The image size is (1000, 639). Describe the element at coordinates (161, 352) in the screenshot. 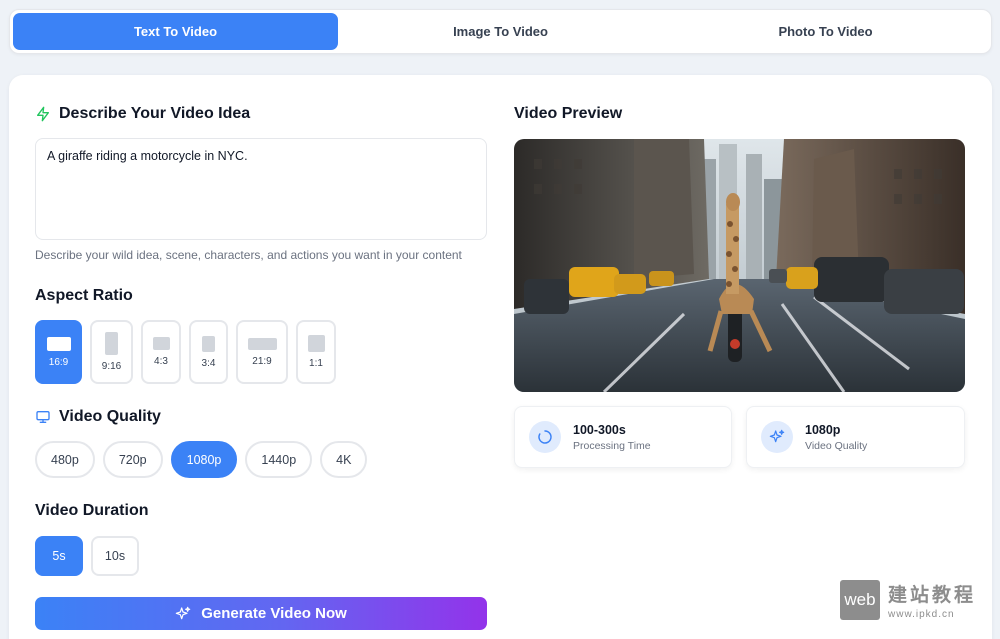

I see `aspect-option-4-3: 4:3` at that location.